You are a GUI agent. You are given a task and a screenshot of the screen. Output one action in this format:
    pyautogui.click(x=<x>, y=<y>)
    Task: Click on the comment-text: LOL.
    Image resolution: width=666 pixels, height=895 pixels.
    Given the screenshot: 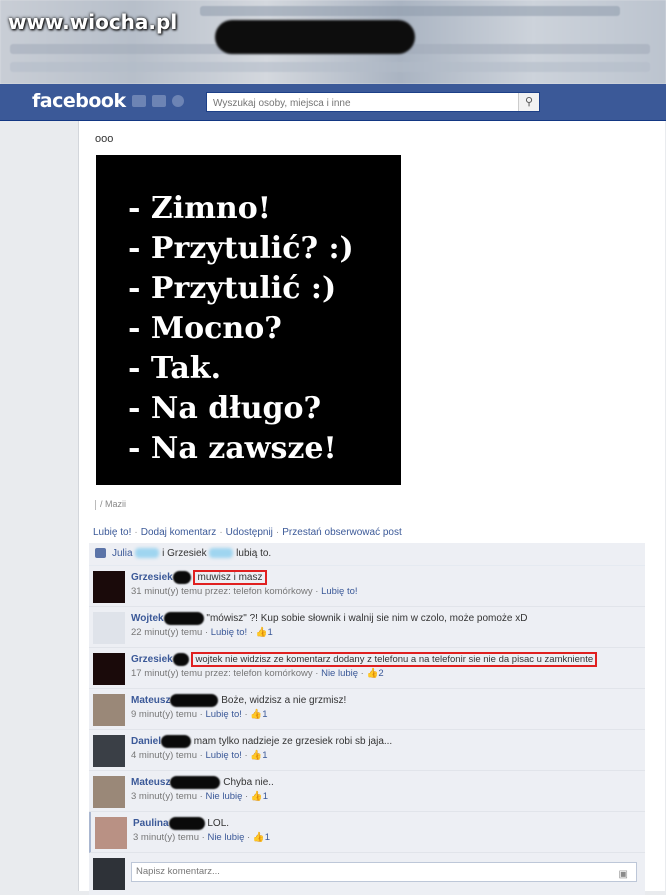 What is the action you would take?
    pyautogui.click(x=218, y=824)
    